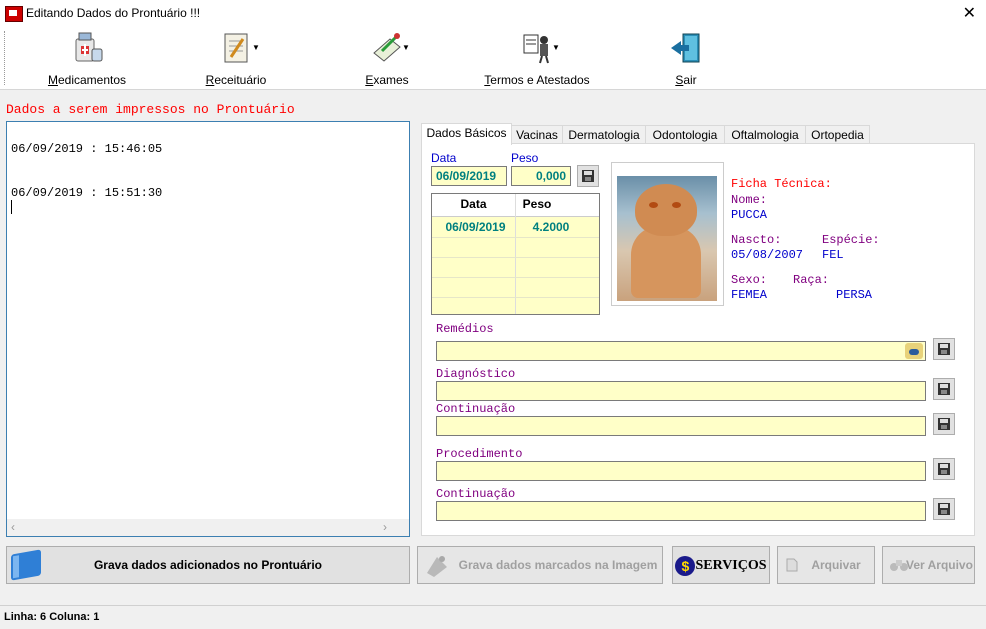  I want to click on receituario-dropdown-icon: ▼, so click(256, 47).